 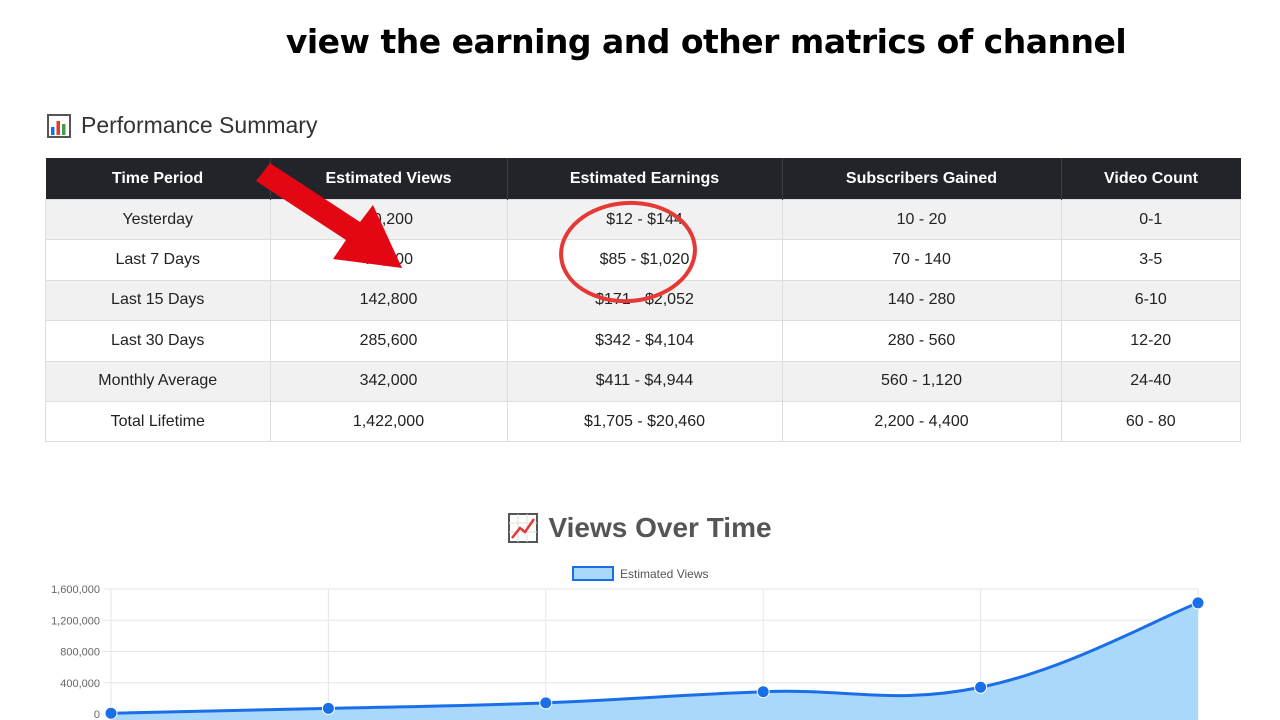 I want to click on cell-subscribers-gained: 140 - 280, so click(x=921, y=300).